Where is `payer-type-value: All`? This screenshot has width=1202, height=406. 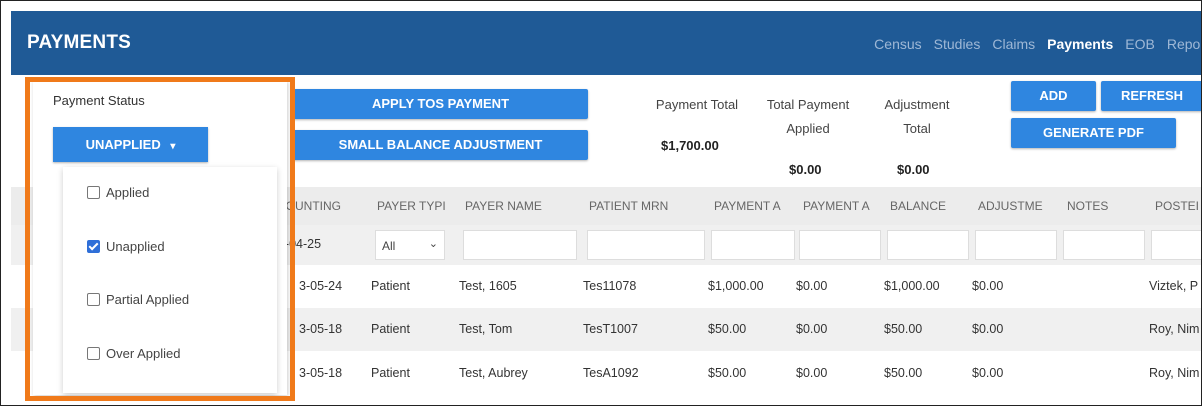 payer-type-value: All is located at coordinates (389, 246).